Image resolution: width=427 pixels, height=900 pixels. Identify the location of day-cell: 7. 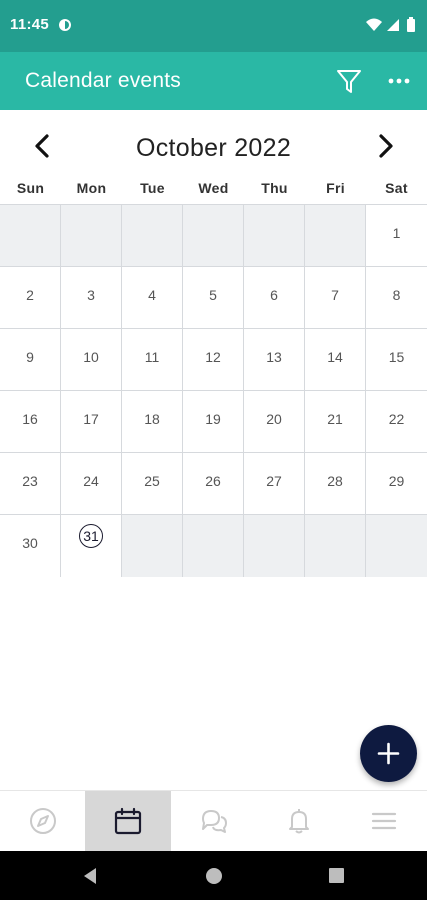
(335, 298).